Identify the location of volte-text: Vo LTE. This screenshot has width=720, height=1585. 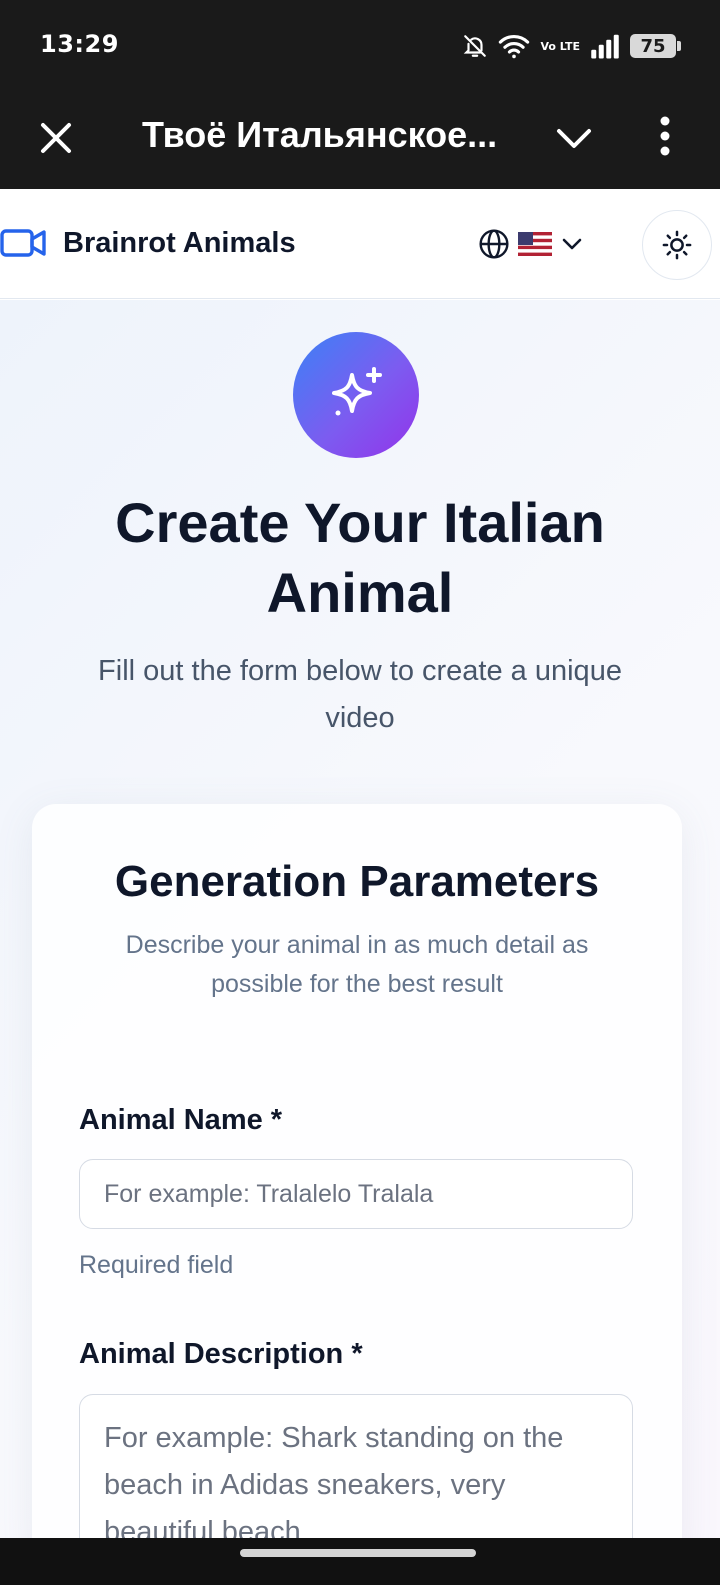
(560, 46).